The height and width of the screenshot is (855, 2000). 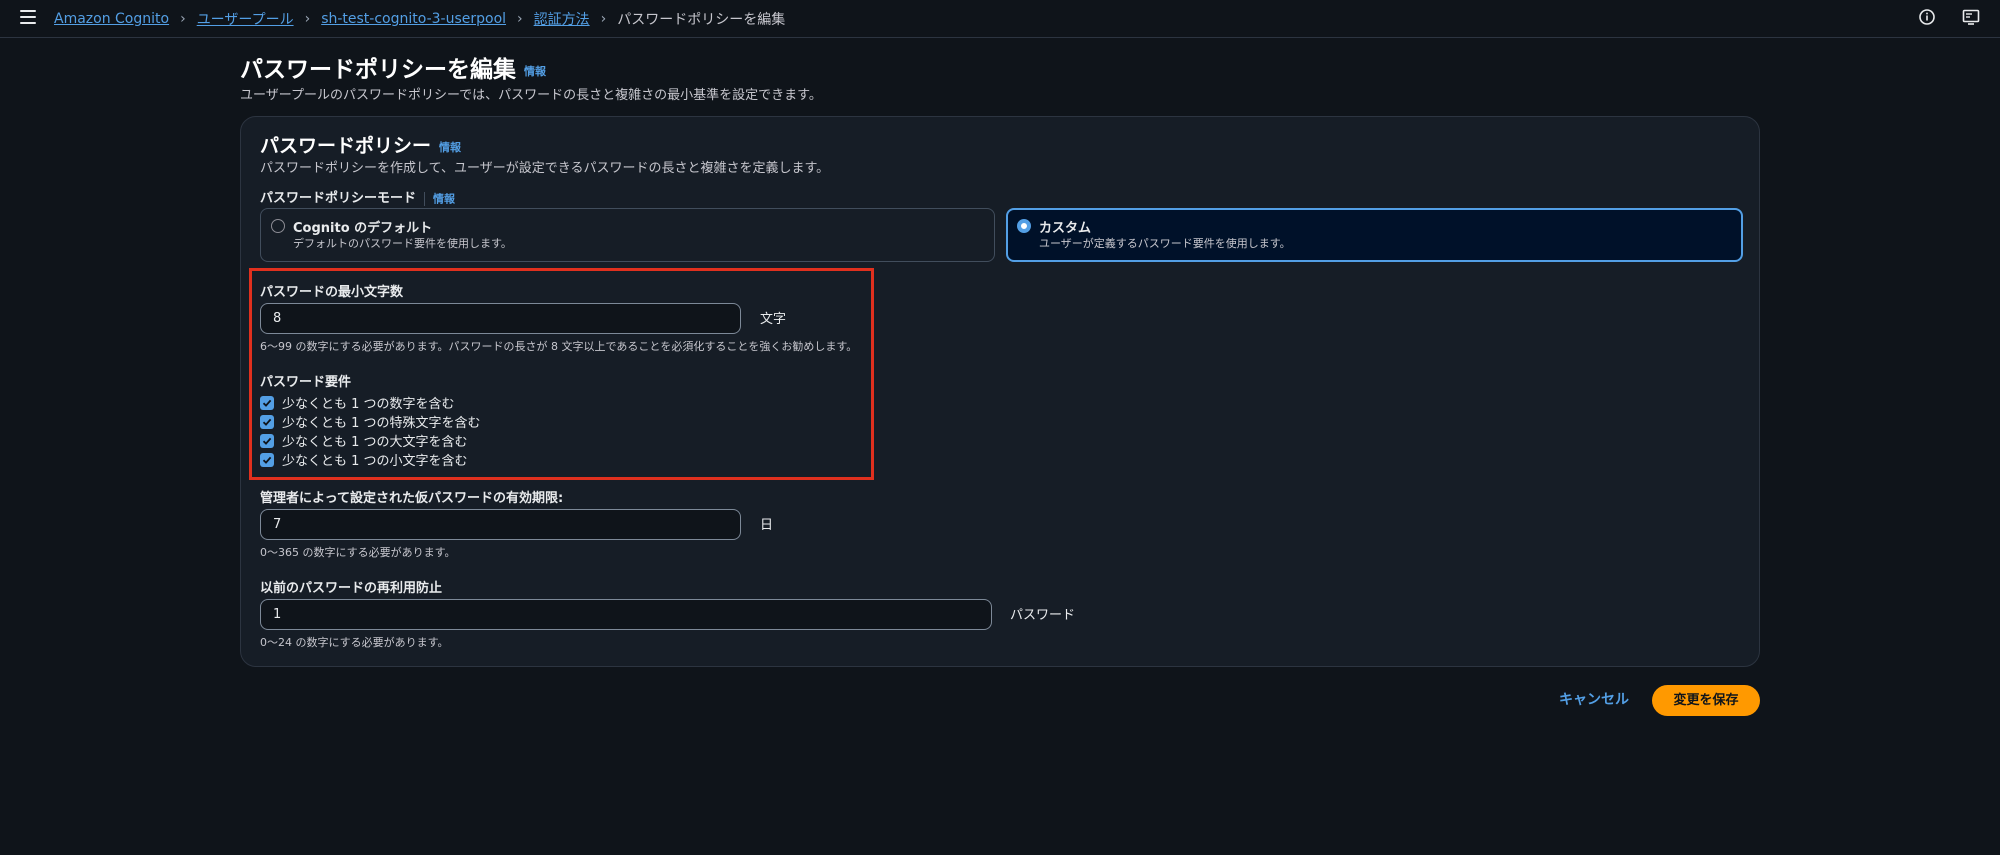 I want to click on policy-mode-label-text: パスワードポリシーモード, so click(x=338, y=198).